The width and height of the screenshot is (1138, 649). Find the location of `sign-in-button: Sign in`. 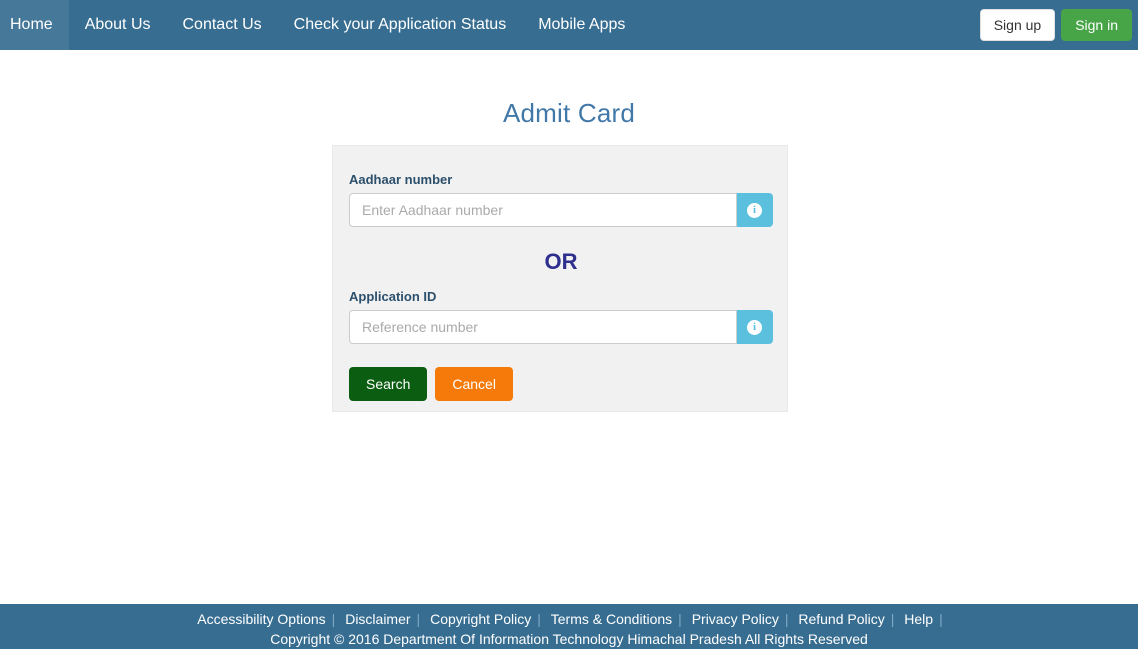

sign-in-button: Sign in is located at coordinates (1096, 25).